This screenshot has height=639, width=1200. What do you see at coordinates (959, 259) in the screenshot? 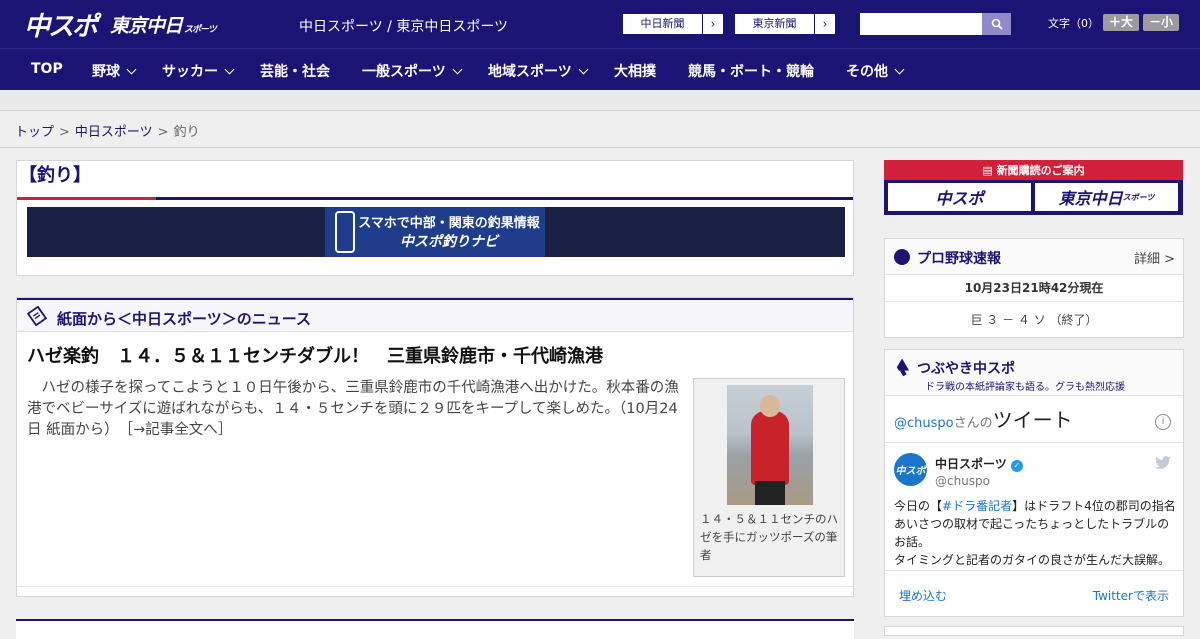
I see `baseball-title: プロ野球速報` at bounding box center [959, 259].